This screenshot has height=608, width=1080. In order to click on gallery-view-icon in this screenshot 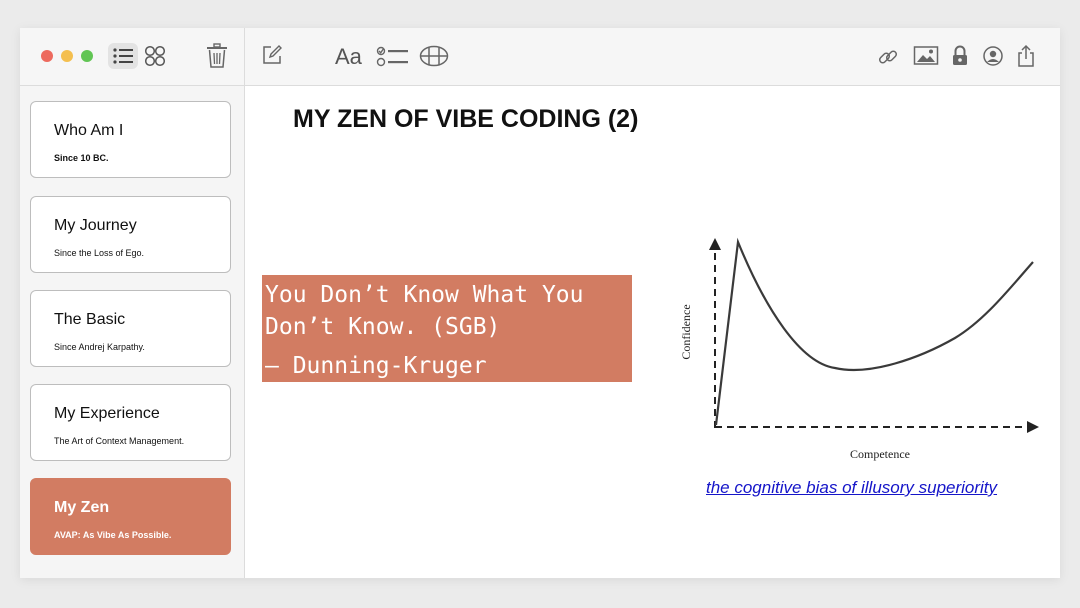, I will do `click(155, 56)`.